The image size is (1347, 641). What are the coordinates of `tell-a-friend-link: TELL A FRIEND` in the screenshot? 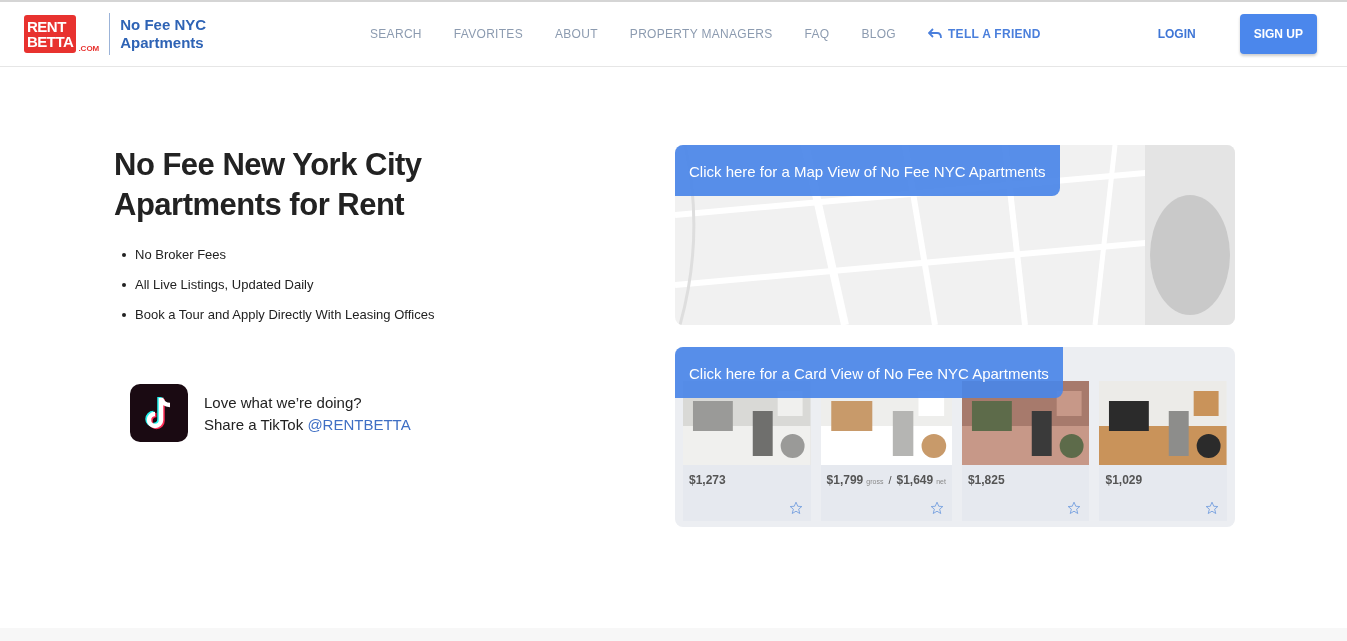 It's located at (984, 34).